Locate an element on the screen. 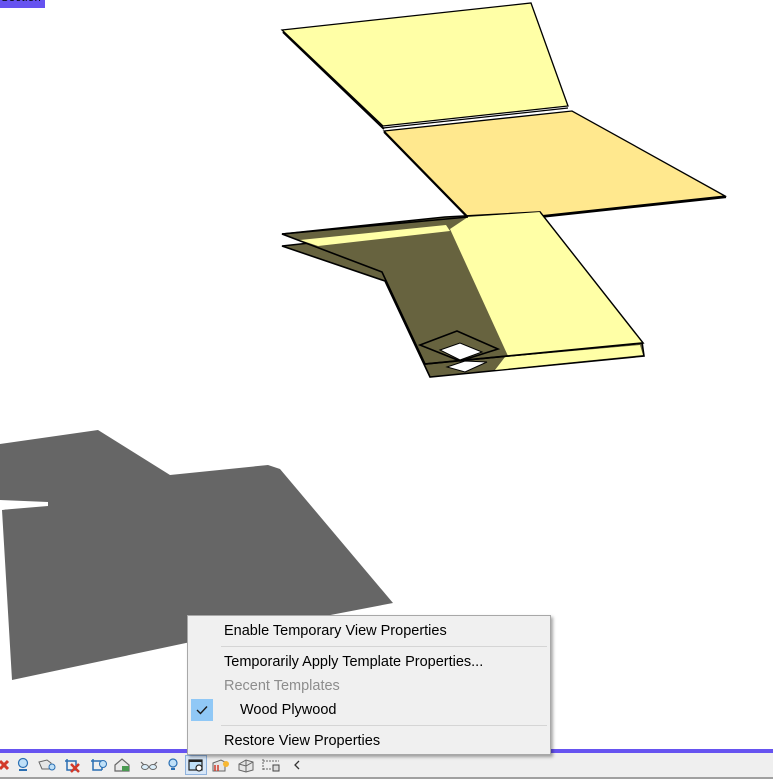  highlight-displacement-icon is located at coordinates (246, 765).